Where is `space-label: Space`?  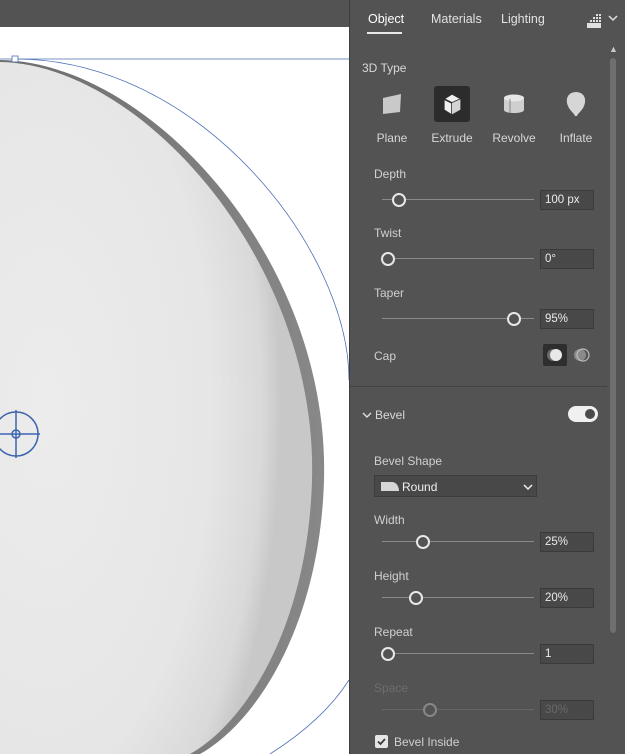 space-label: Space is located at coordinates (391, 688).